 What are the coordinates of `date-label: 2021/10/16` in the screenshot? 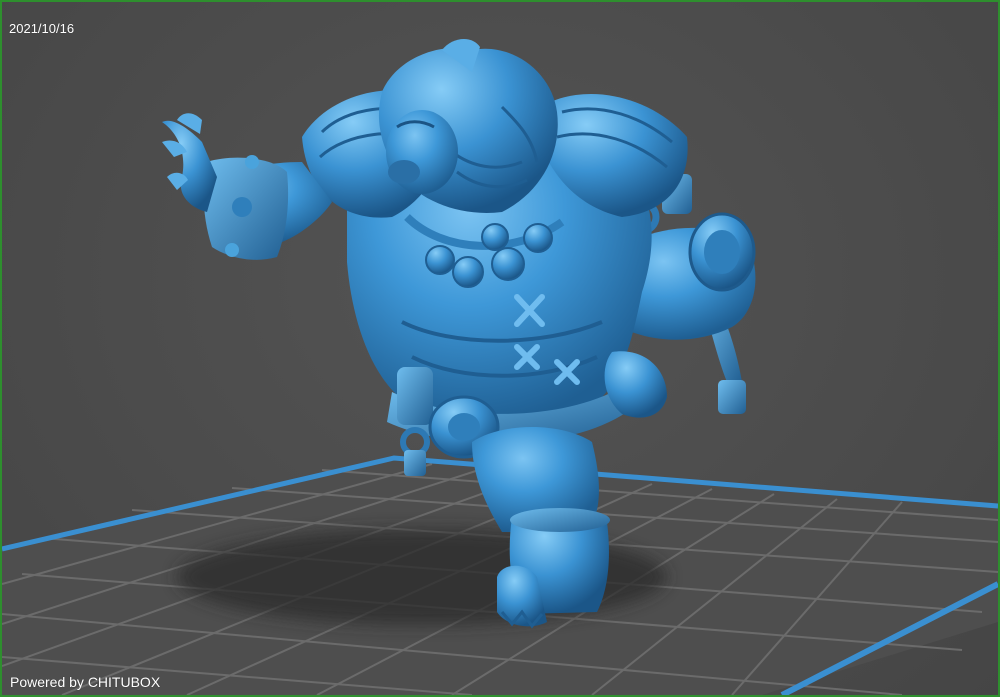 It's located at (42, 28).